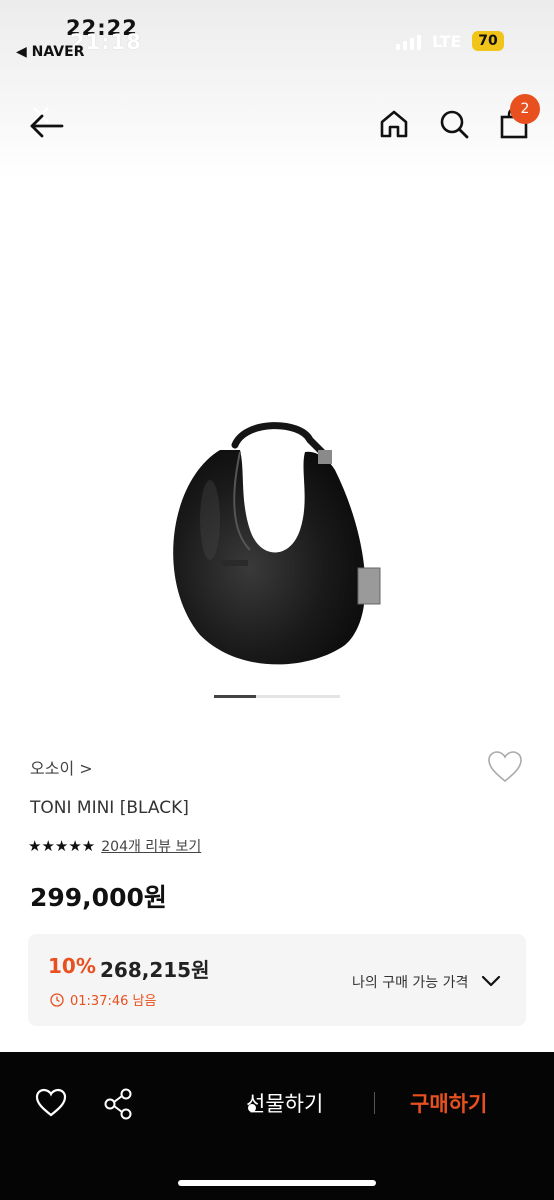  Describe the element at coordinates (277, 696) in the screenshot. I see `image-carousel-indicator` at that location.